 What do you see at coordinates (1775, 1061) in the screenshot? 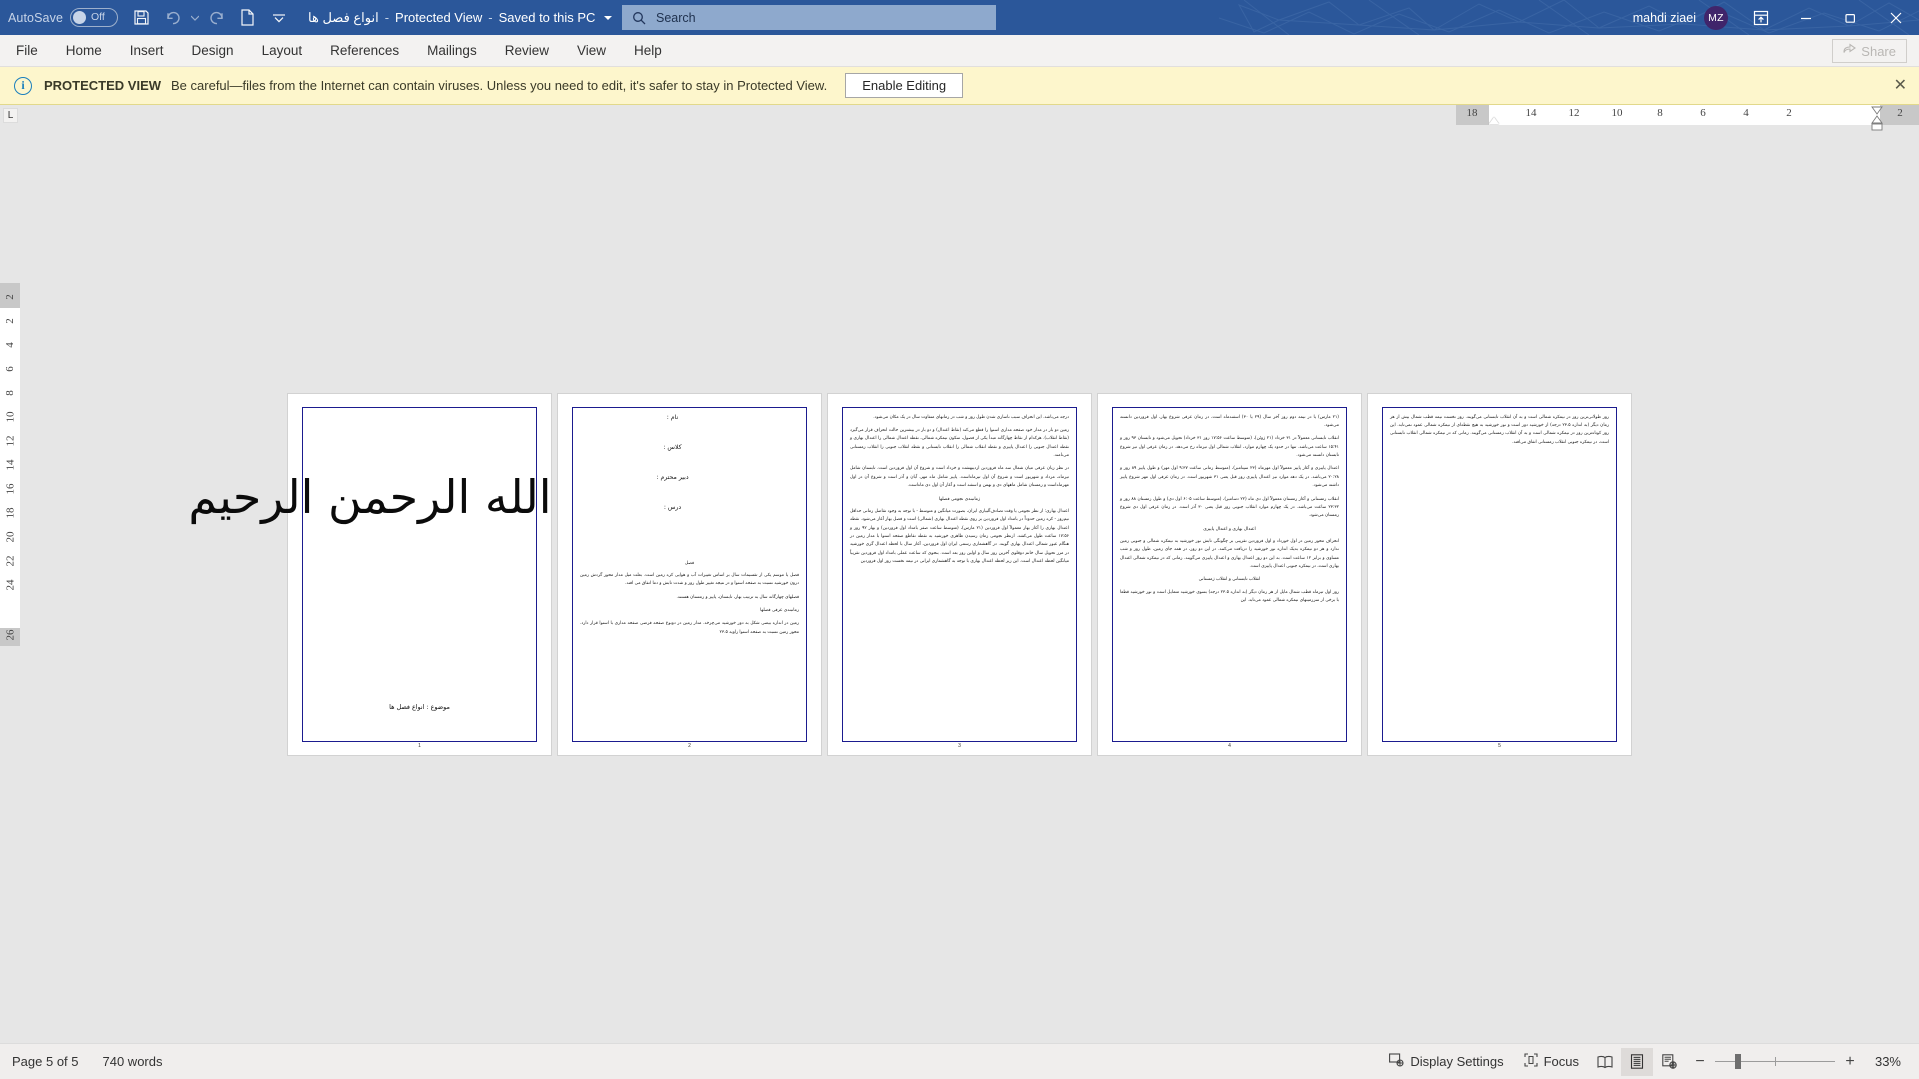
I see `zoom-slider` at bounding box center [1775, 1061].